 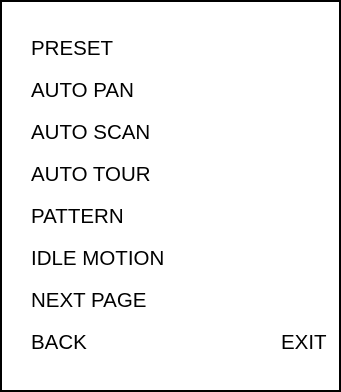 I want to click on exit-button: EXIT, so click(x=304, y=343).